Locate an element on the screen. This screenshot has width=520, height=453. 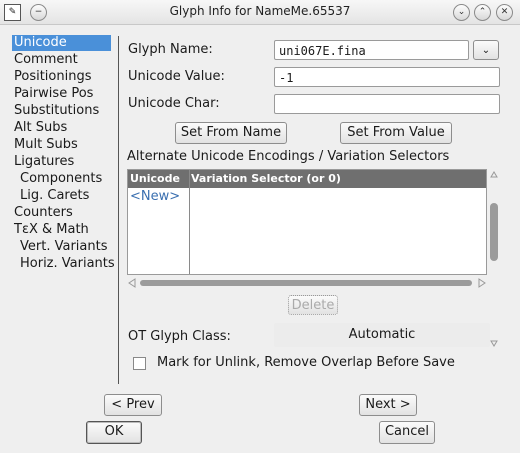
vertical-scrollbar-graphic is located at coordinates (494, 259).